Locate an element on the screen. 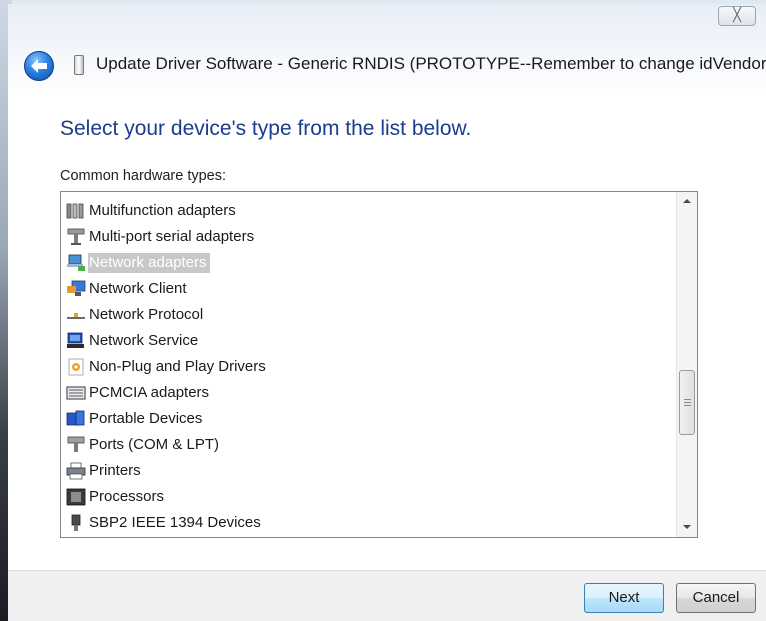 Image resolution: width=766 pixels, height=621 pixels. list-item: Network Client is located at coordinates (128, 288).